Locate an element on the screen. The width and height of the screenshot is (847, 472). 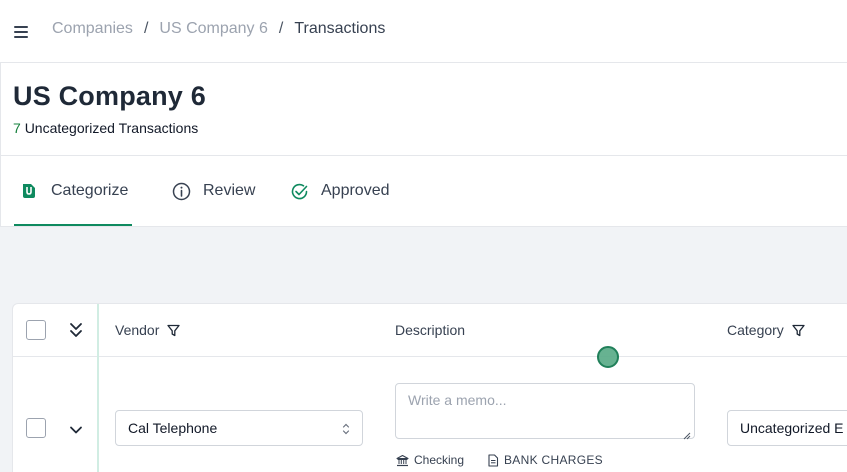
column-header-category: Category is located at coordinates (766, 330).